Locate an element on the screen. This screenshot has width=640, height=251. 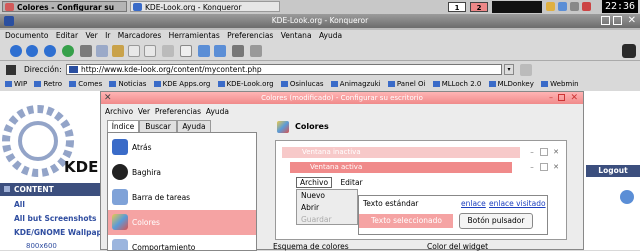
preview-menu-archivo: Archivo is located at coordinates (314, 182).